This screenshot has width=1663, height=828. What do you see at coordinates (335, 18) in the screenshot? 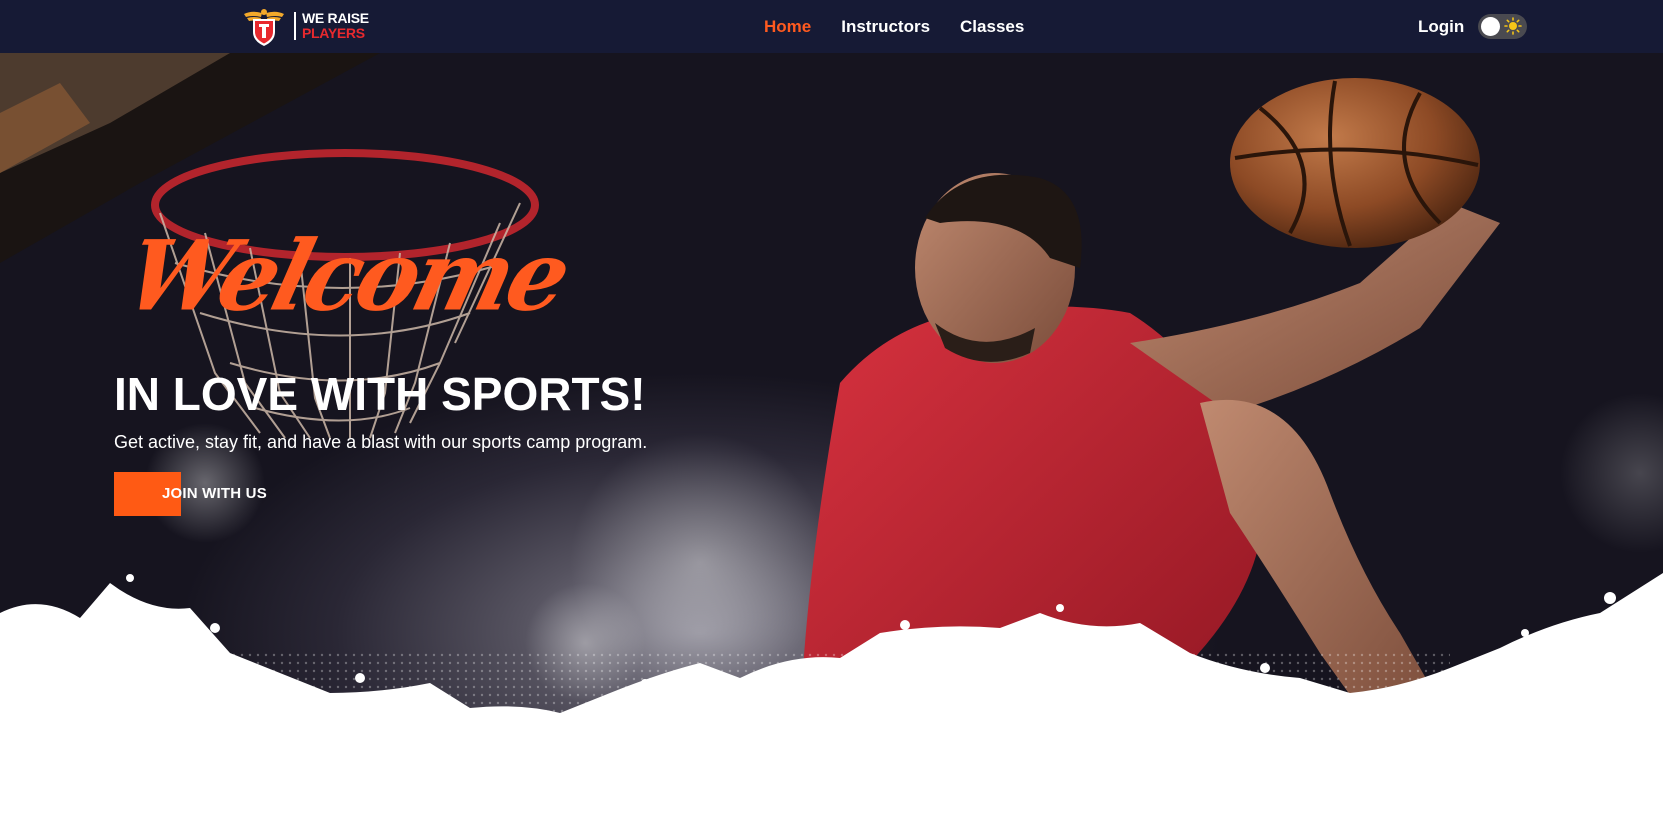
I see `brand-line-1: WE RAISE` at bounding box center [335, 18].